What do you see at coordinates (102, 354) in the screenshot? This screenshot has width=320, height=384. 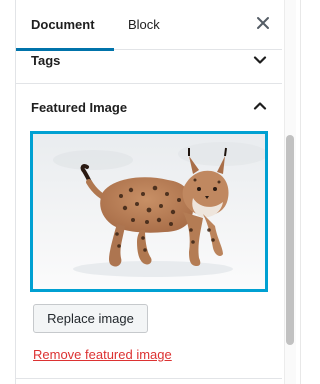 I see `remove-featured-image-link: Remove featured image` at bounding box center [102, 354].